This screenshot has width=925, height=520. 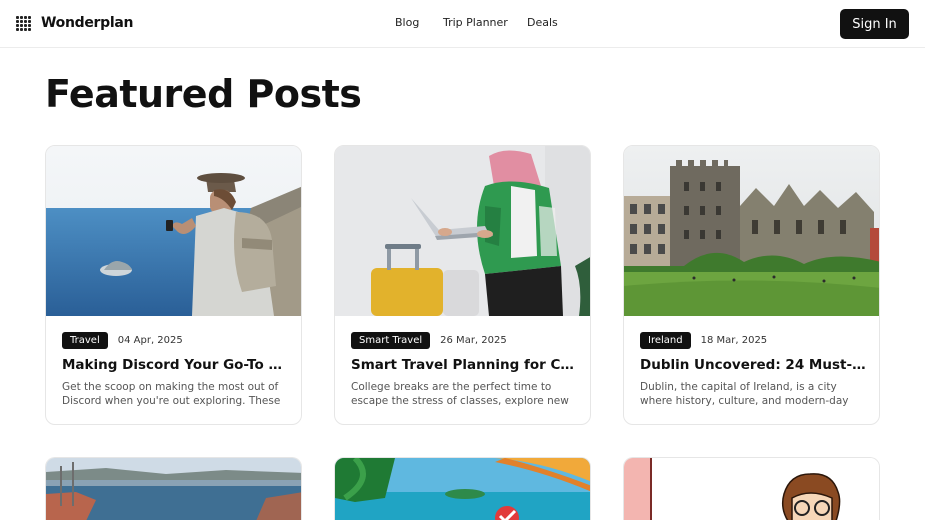 I want to click on nav-link-deals: Deals, so click(x=542, y=22).